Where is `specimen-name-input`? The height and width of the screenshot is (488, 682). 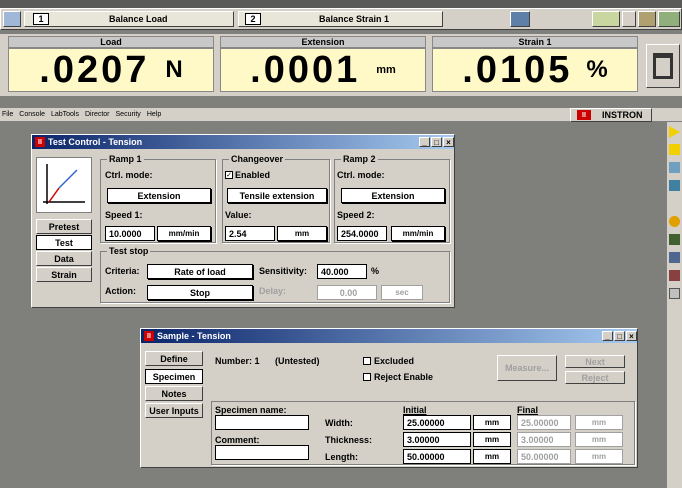 specimen-name-input is located at coordinates (262, 422).